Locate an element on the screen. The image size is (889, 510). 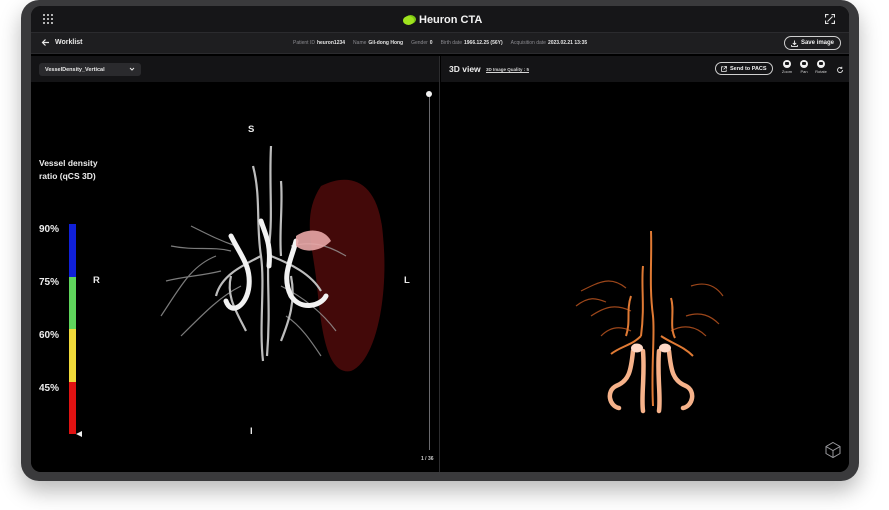
arrow-left-icon is located at coordinates (45, 42).